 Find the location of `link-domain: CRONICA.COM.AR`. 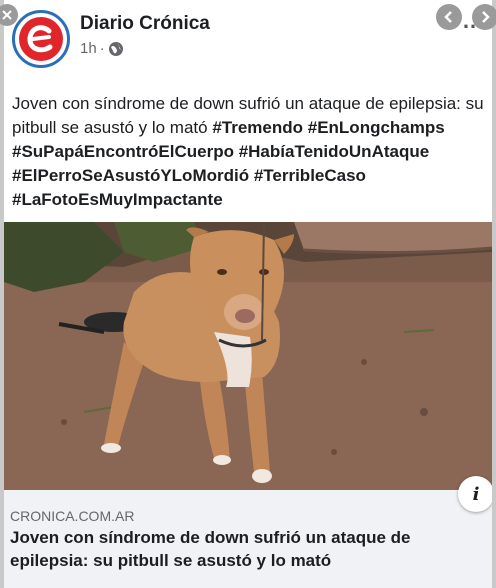

link-domain: CRONICA.COM.AR is located at coordinates (72, 516).